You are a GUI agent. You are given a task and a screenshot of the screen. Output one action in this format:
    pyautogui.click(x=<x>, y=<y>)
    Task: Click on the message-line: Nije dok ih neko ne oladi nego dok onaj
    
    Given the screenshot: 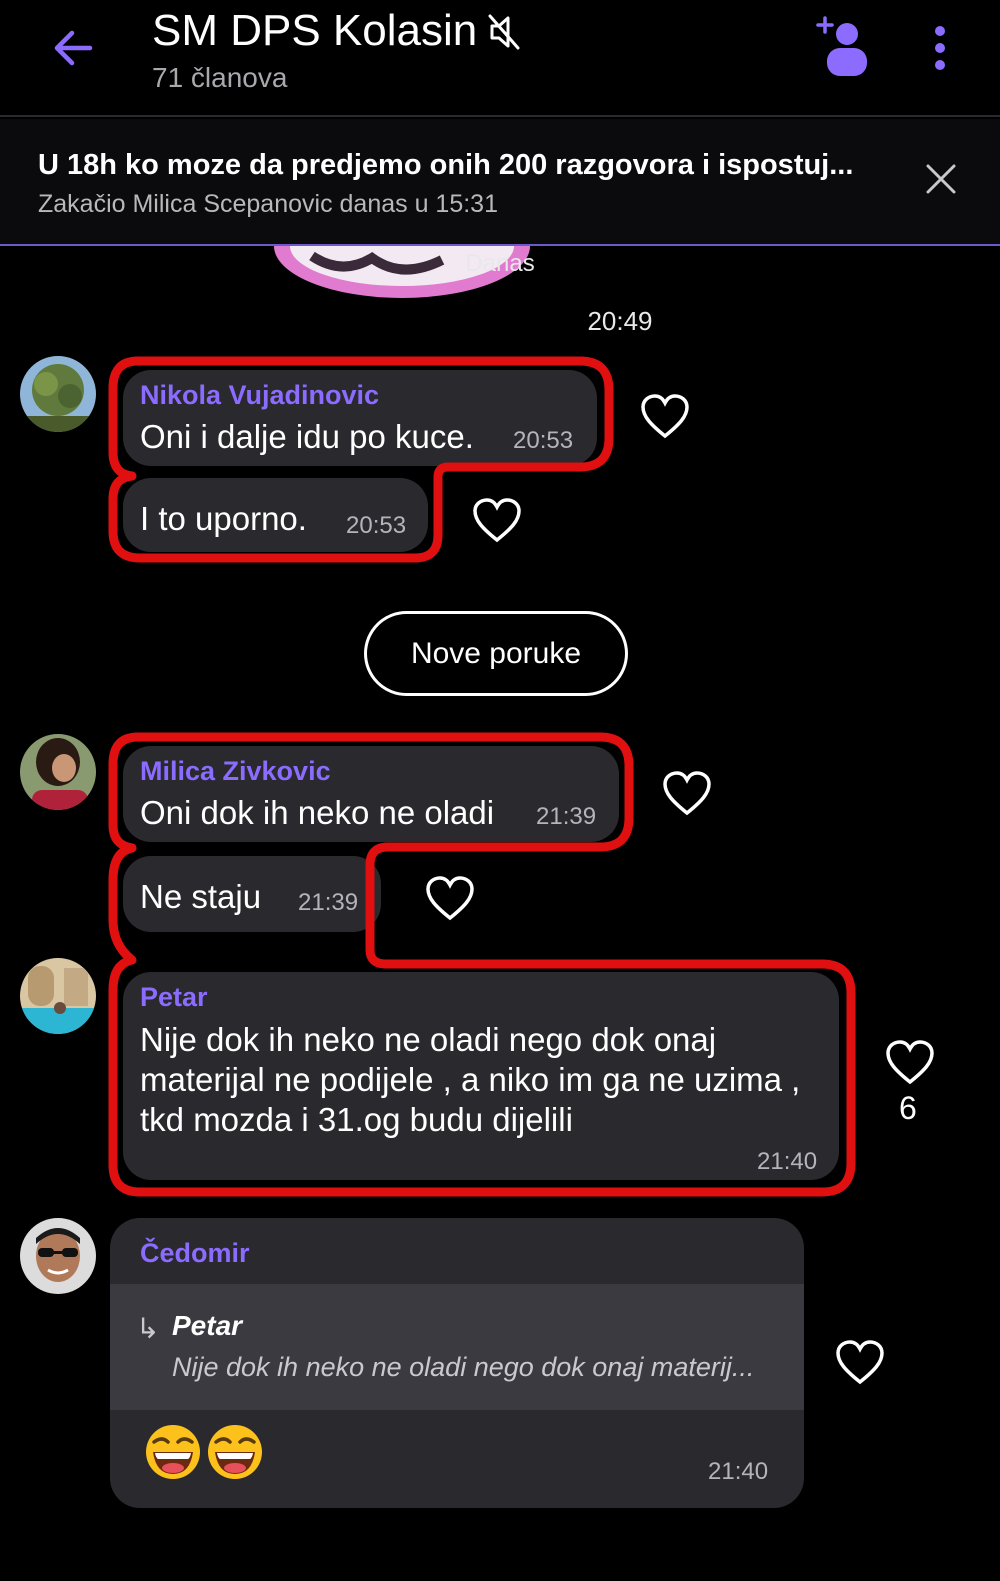 What is the action you would take?
    pyautogui.click(x=428, y=1039)
    